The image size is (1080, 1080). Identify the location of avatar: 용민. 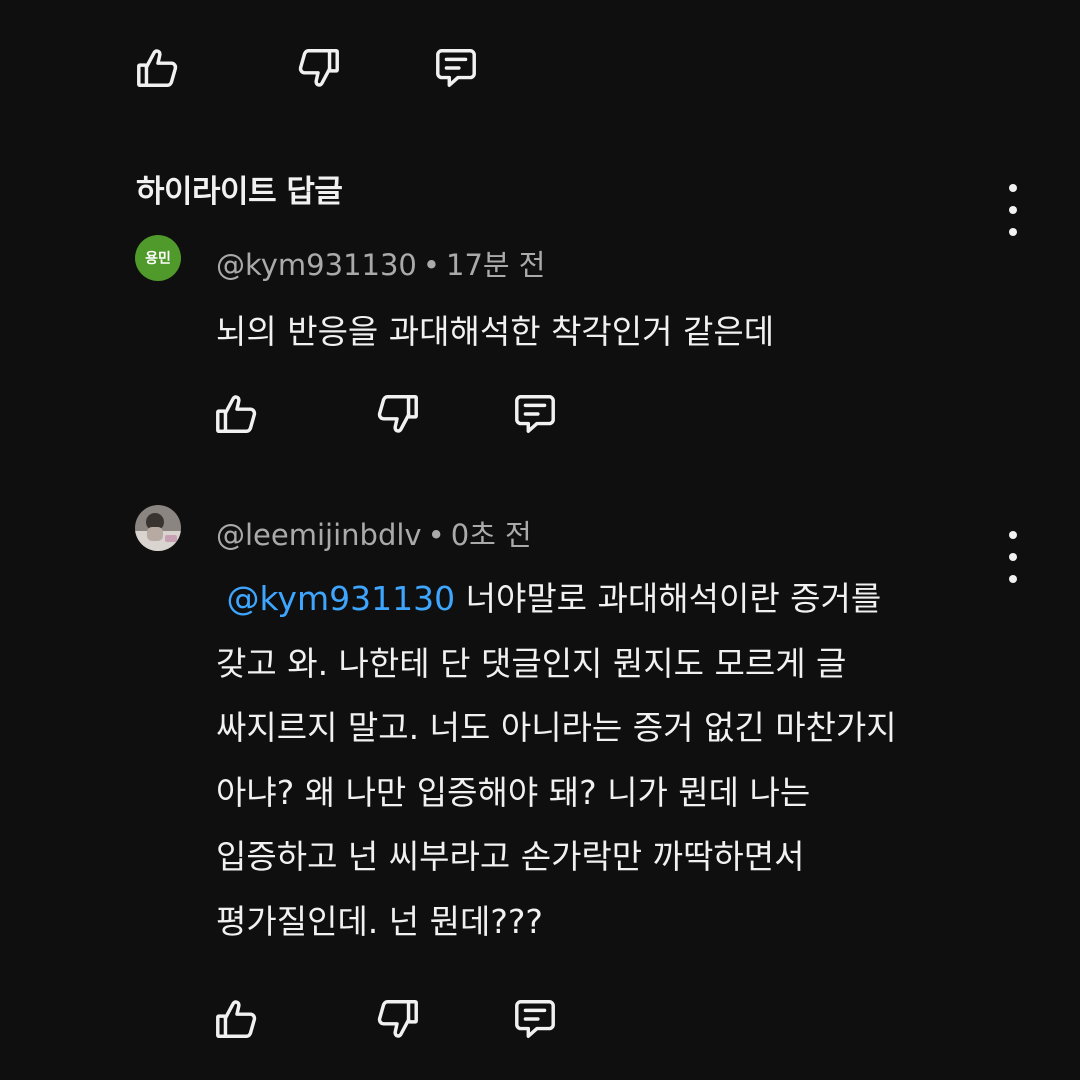
(158, 258).